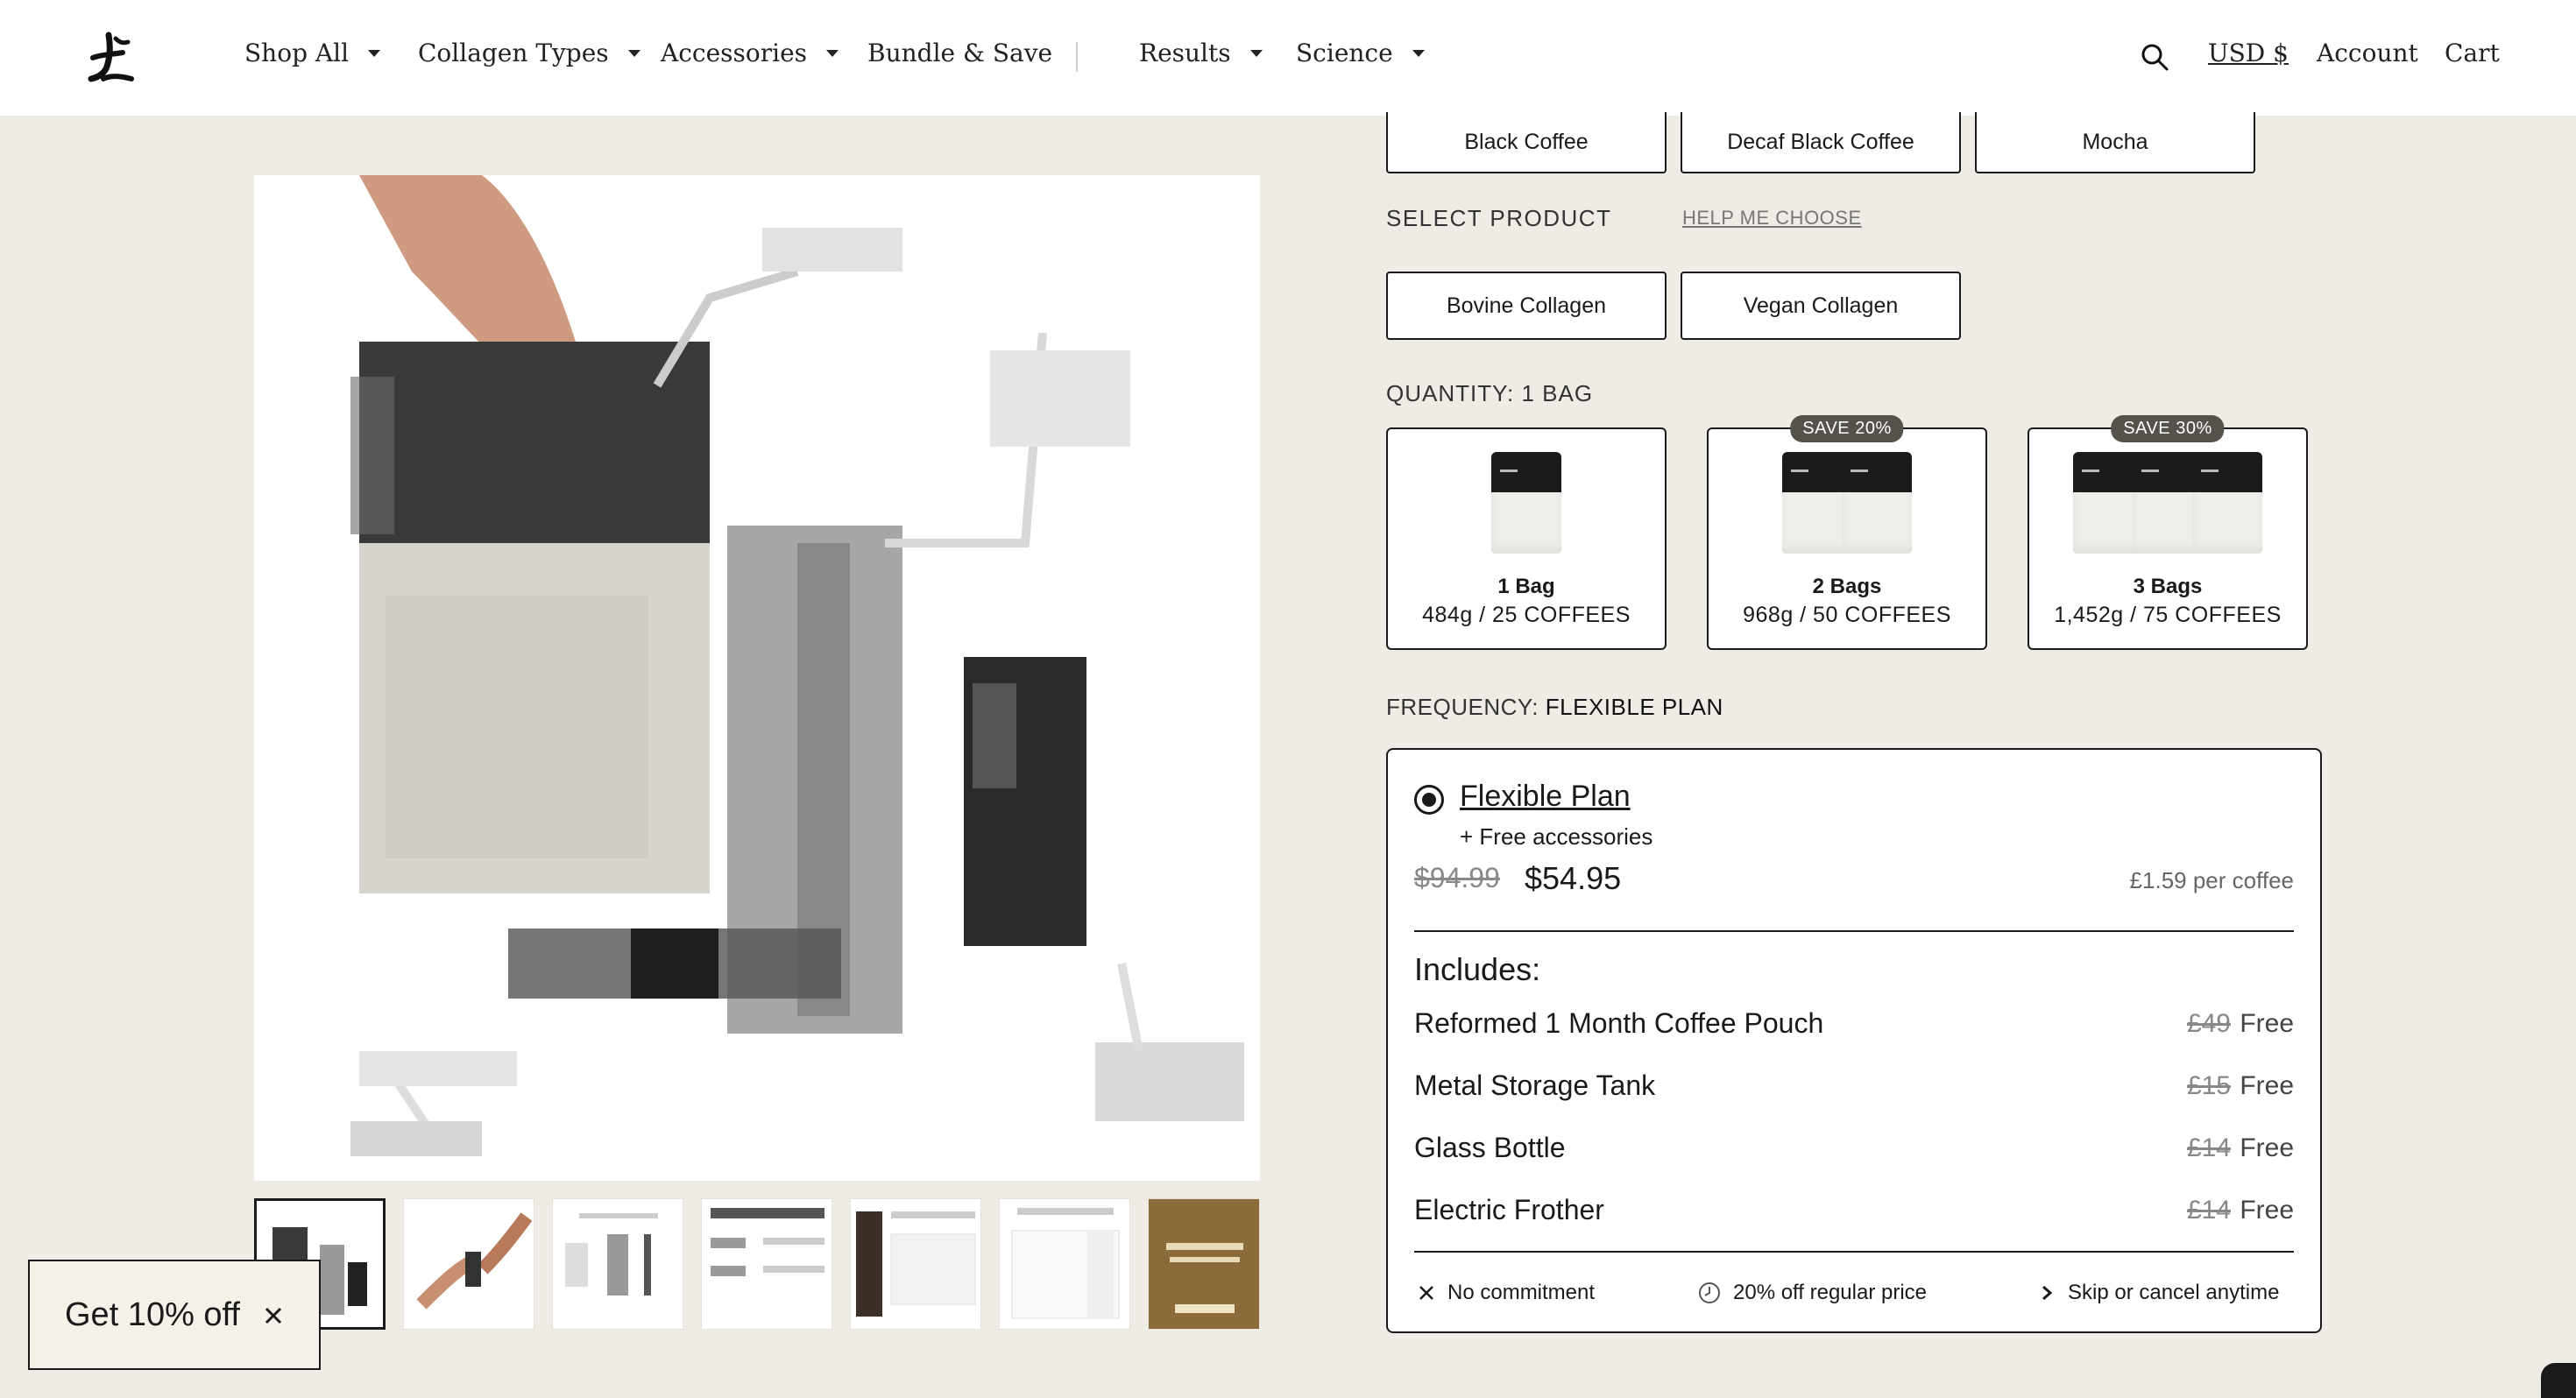 This screenshot has width=2576, height=1398. I want to click on discount-popup: Get 10% off, so click(174, 1315).